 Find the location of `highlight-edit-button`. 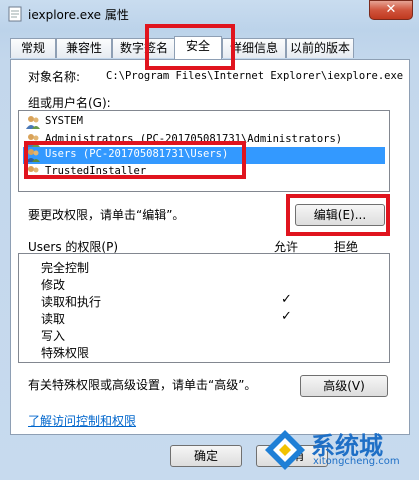

highlight-edit-button is located at coordinates (338, 215).